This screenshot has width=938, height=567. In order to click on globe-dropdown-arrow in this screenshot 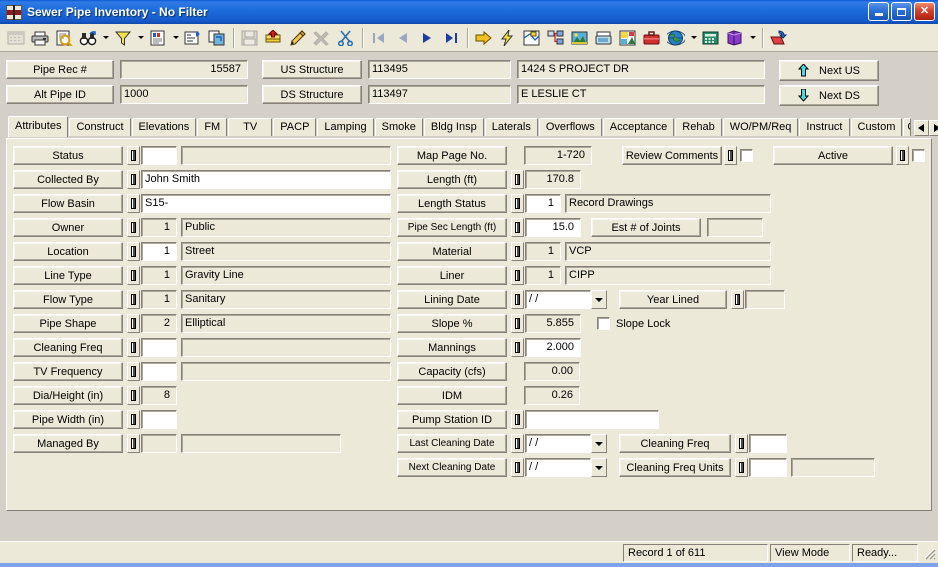, I will do `click(693, 38)`.